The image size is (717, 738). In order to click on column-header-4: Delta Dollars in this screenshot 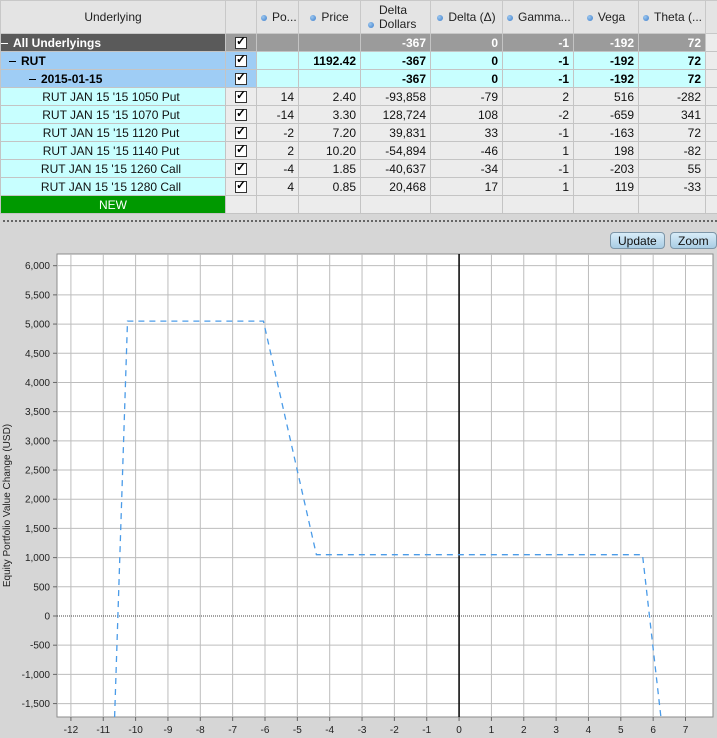, I will do `click(395, 17)`.